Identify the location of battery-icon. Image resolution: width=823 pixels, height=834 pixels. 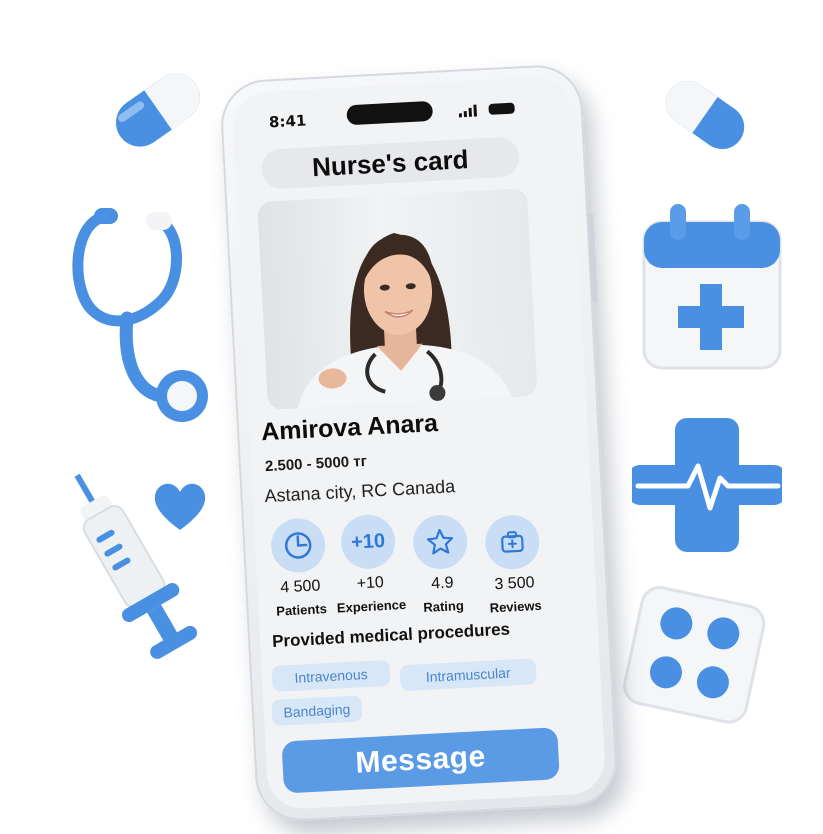
(501, 108).